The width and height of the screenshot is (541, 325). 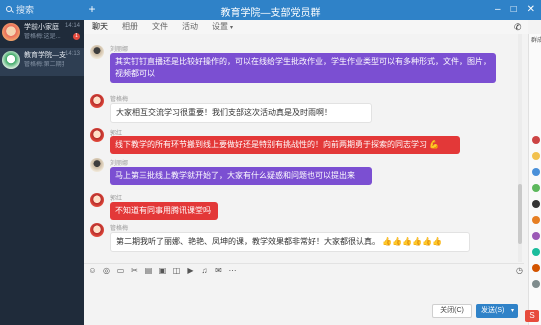 I want to click on gif-icon: ◎, so click(x=106, y=270).